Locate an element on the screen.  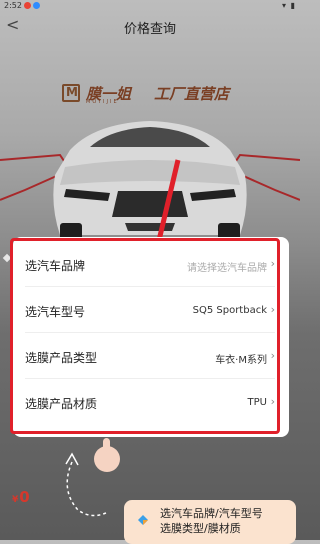
price-total: ¥0 is located at coordinates (21, 497).